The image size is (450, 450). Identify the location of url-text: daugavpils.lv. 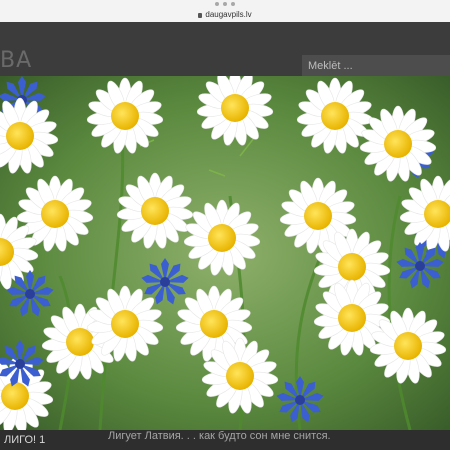
(228, 14).